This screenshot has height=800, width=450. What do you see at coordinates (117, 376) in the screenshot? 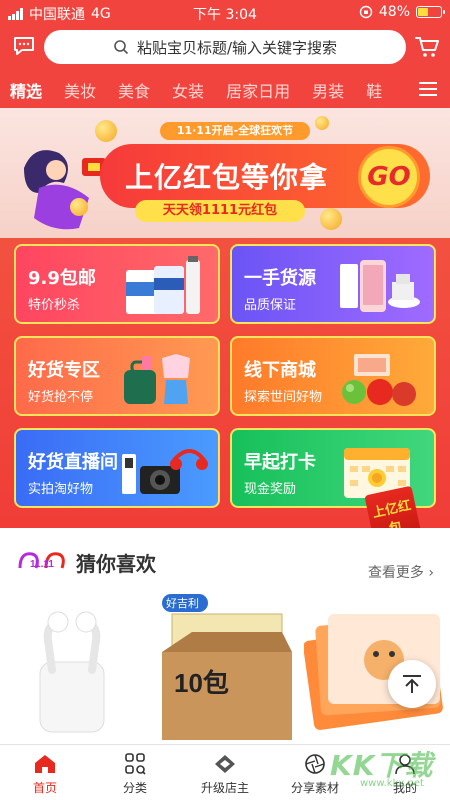
I see `card-good-deals-zone: 好货专区 好货抢不停` at bounding box center [117, 376].